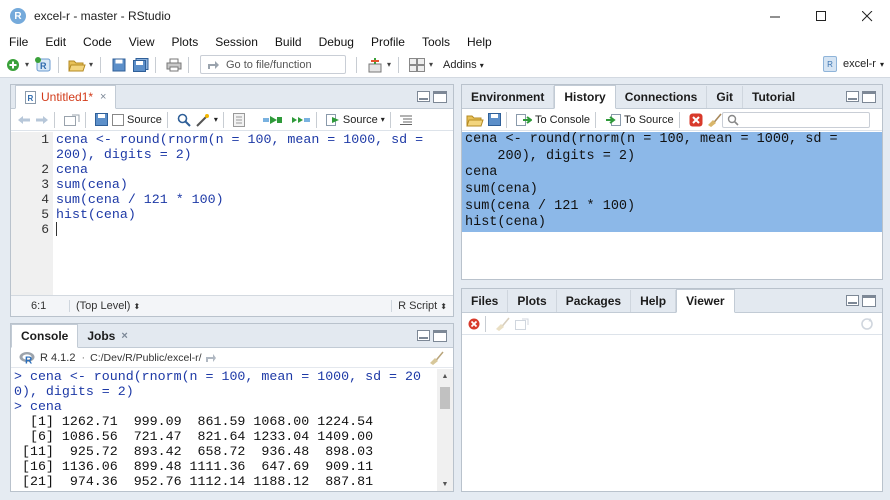  What do you see at coordinates (174, 65) in the screenshot?
I see `print-button` at bounding box center [174, 65].